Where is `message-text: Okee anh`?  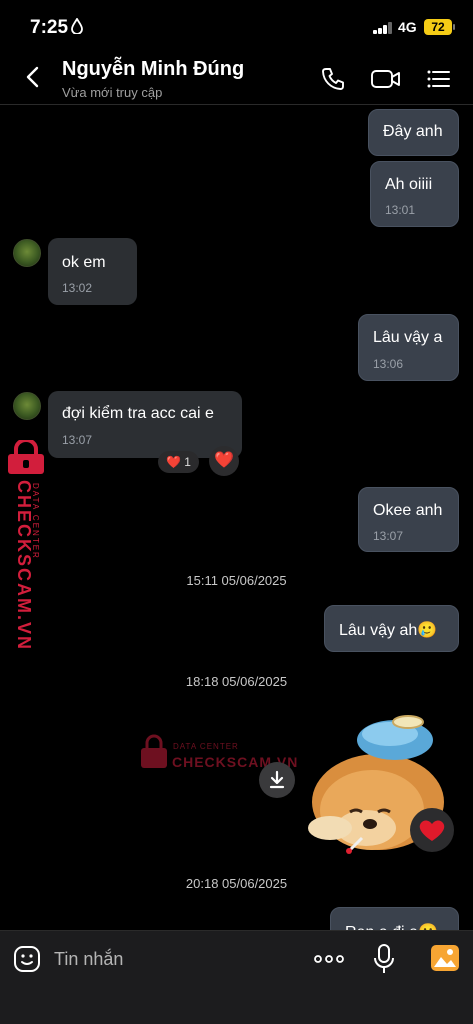 message-text: Okee anh is located at coordinates (408, 510).